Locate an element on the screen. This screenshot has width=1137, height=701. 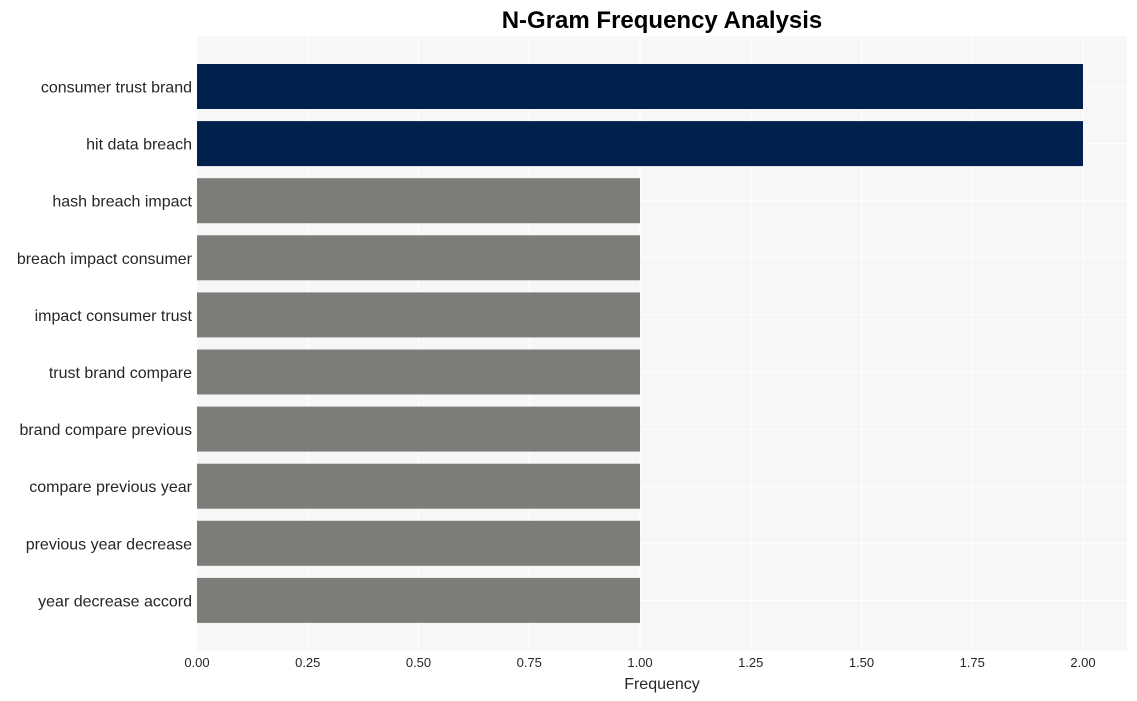
y-tick-label: hash breach impact is located at coordinates (122, 202).